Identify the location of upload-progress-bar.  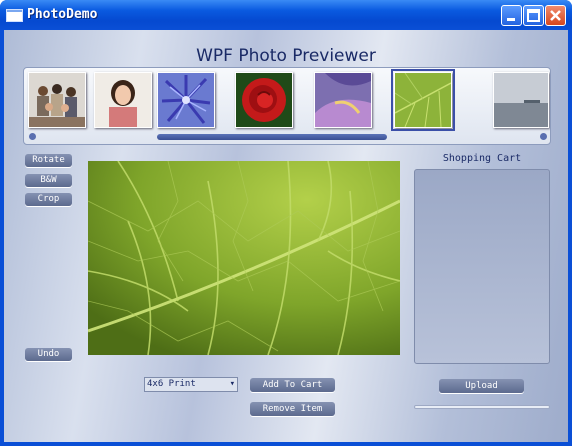
(482, 407).